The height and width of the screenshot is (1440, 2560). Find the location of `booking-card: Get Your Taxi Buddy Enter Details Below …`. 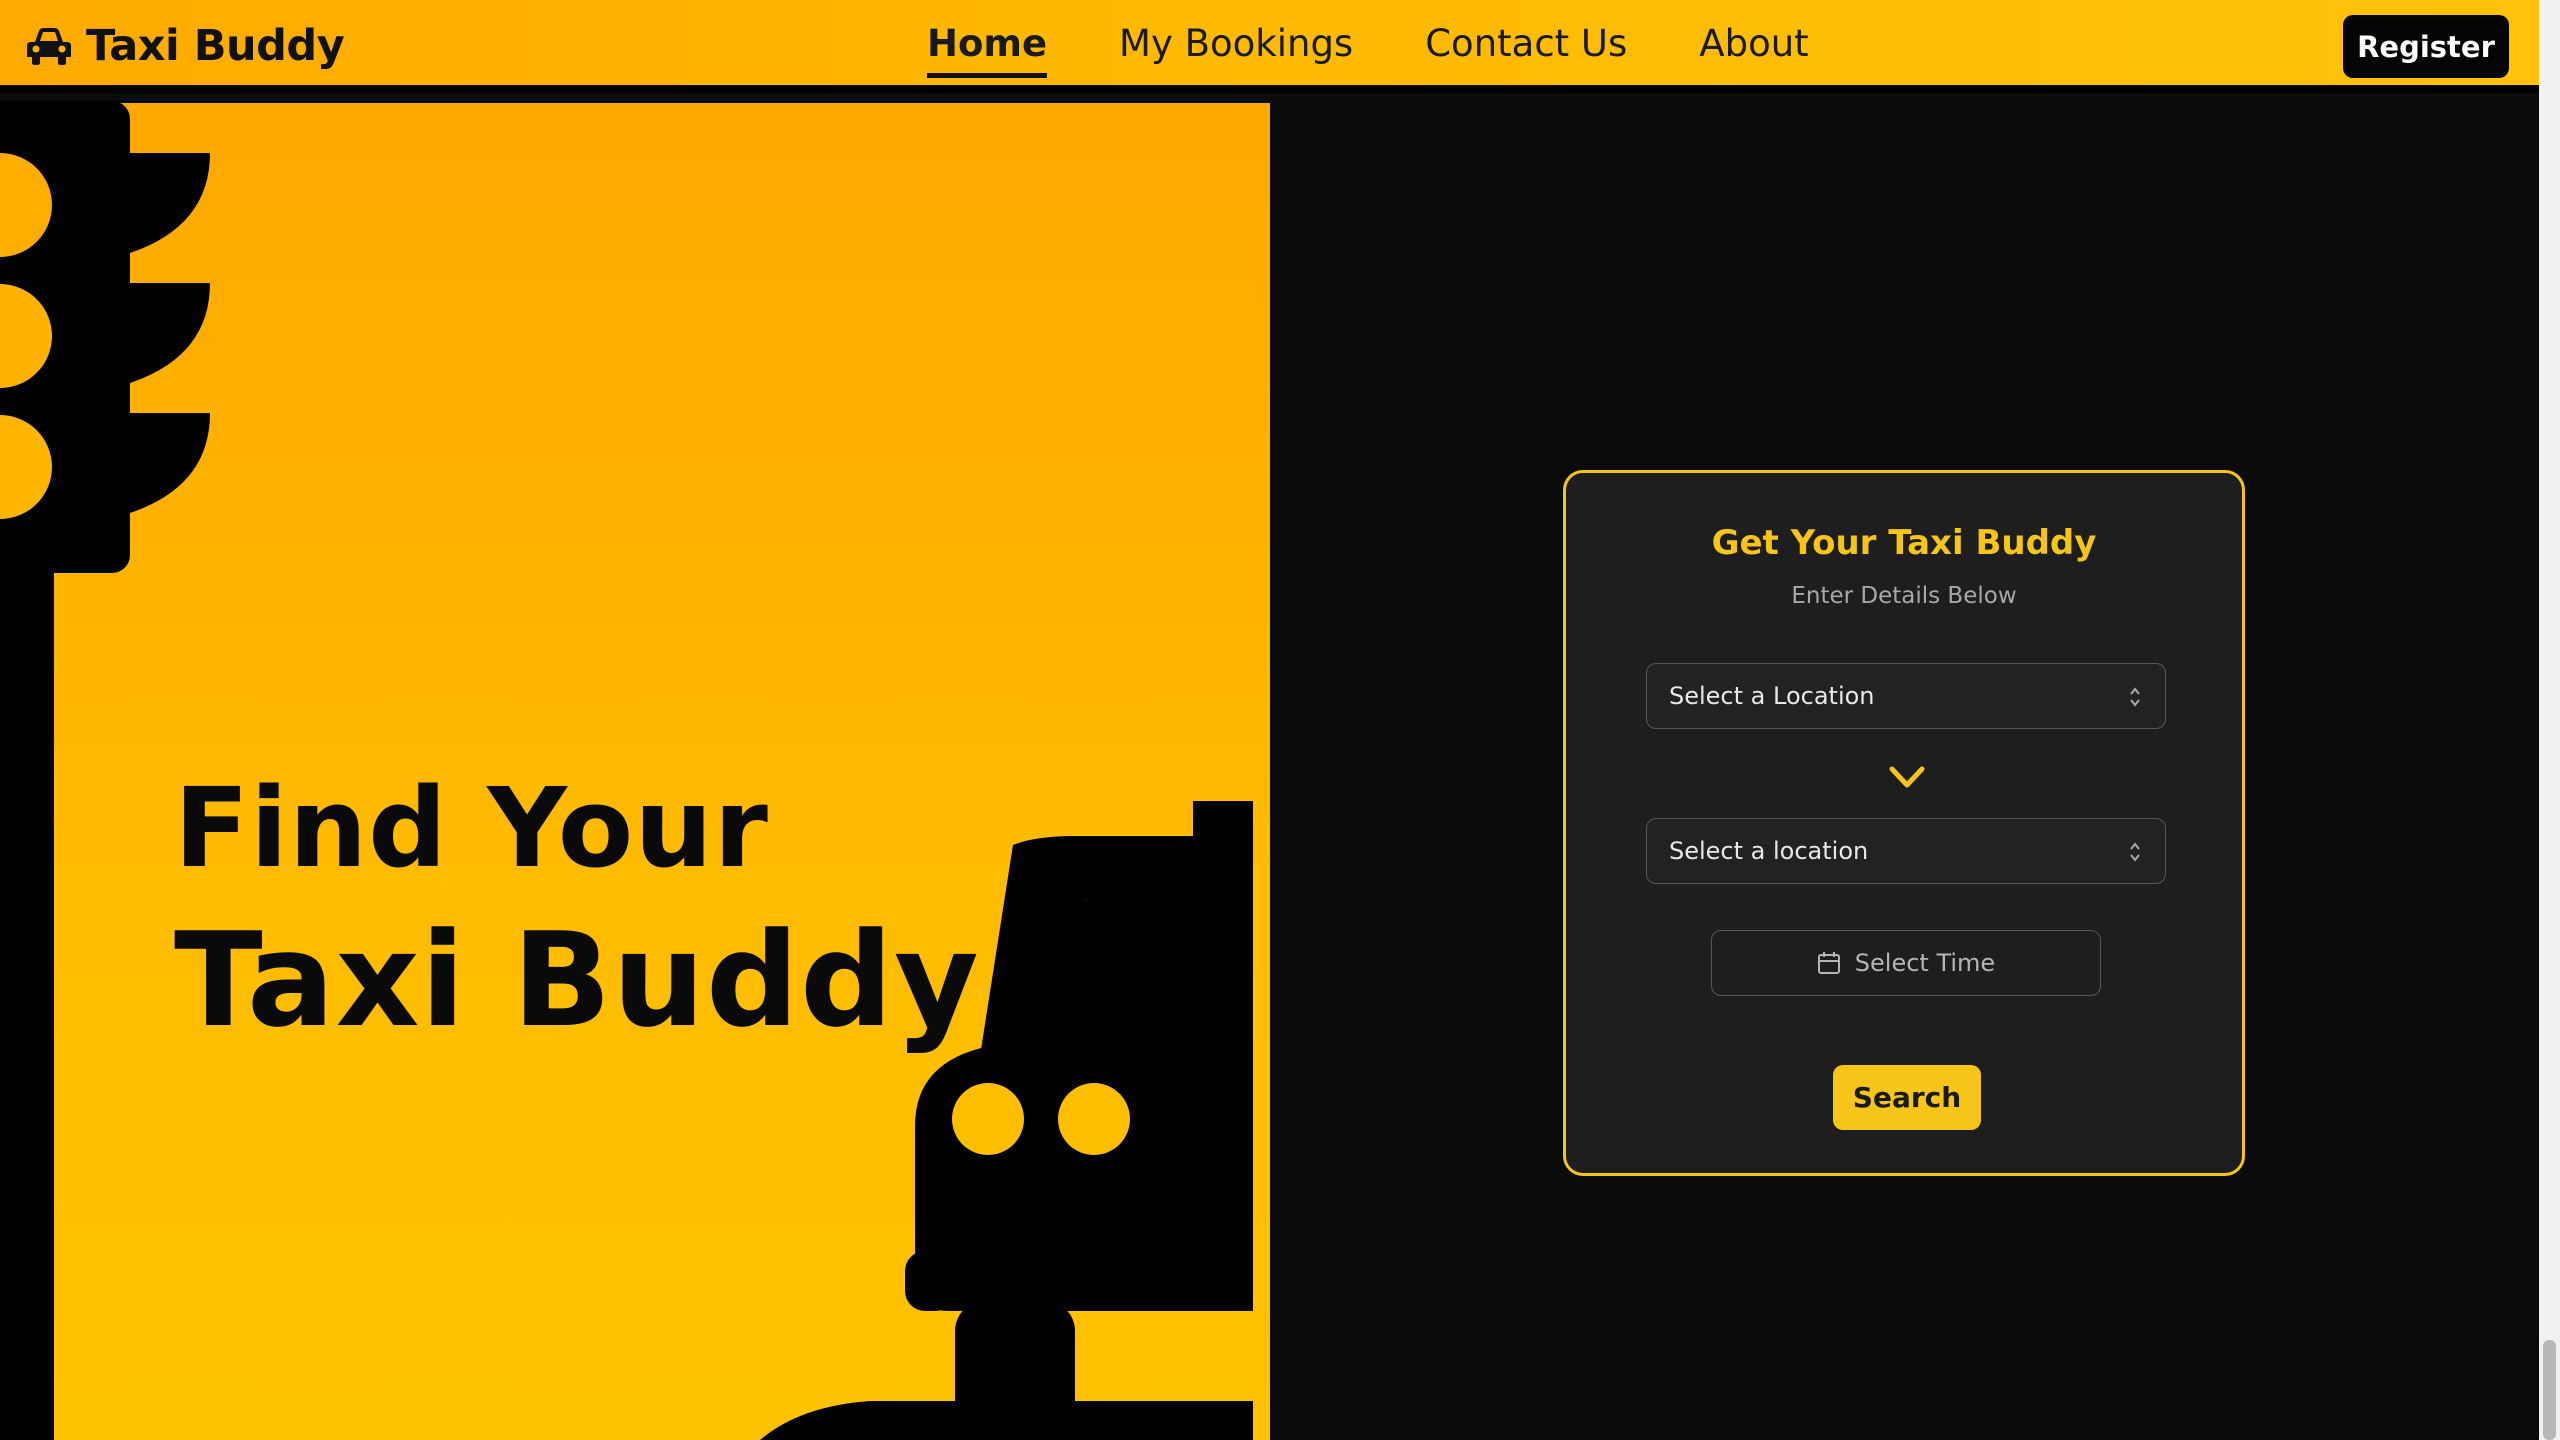

booking-card: Get Your Taxi Buddy Enter Details Below … is located at coordinates (1904, 823).